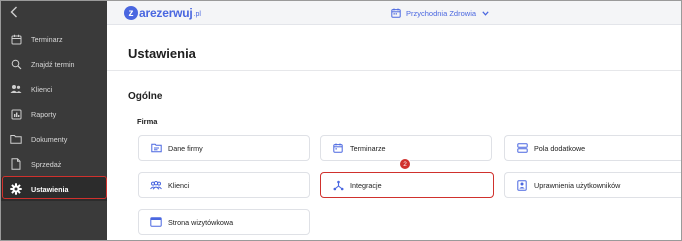  I want to click on card-label: Strona wizytówkowa, so click(201, 222).